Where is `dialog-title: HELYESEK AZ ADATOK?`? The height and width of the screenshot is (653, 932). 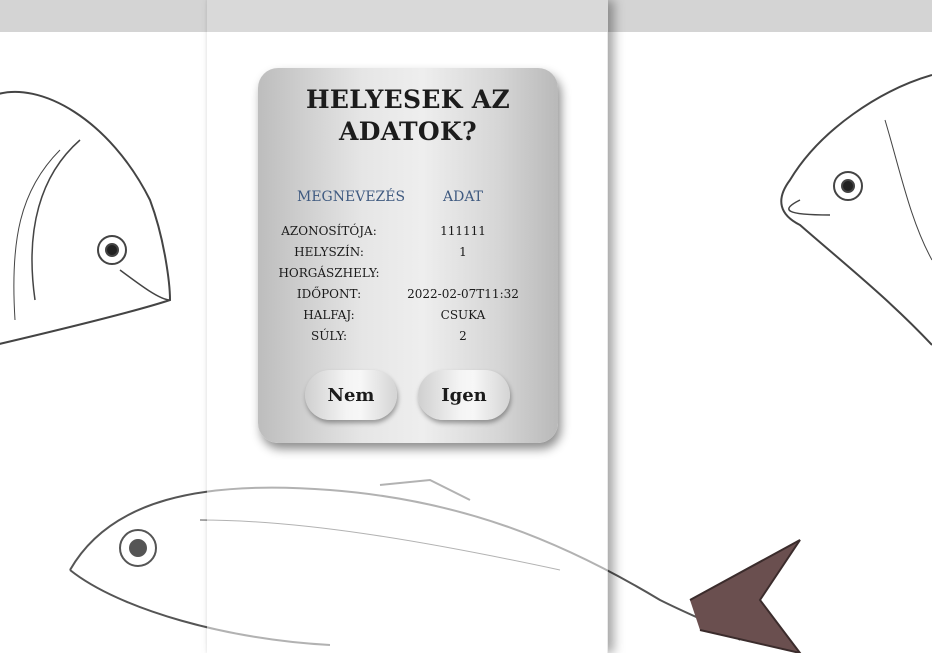
dialog-title: HELYESEK AZ ADATOK? is located at coordinates (408, 116).